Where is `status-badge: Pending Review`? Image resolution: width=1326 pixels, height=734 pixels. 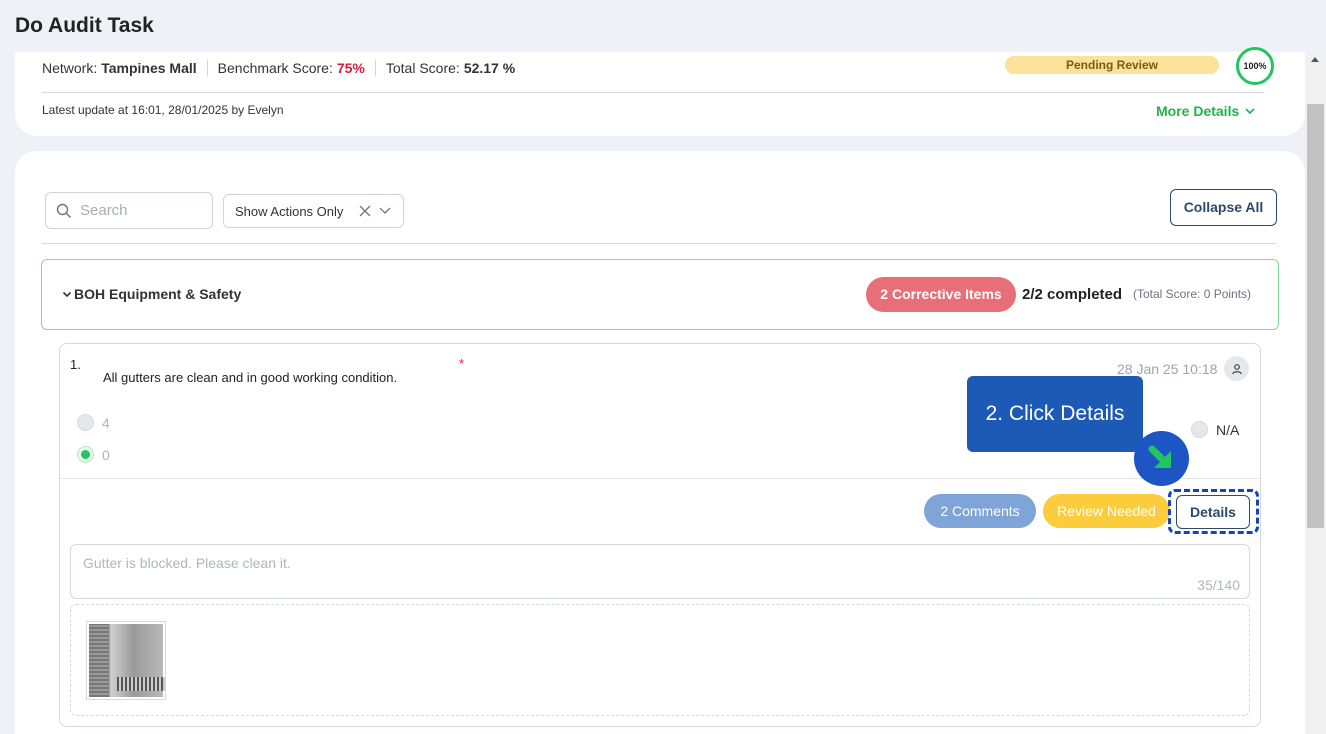 status-badge: Pending Review is located at coordinates (1112, 65).